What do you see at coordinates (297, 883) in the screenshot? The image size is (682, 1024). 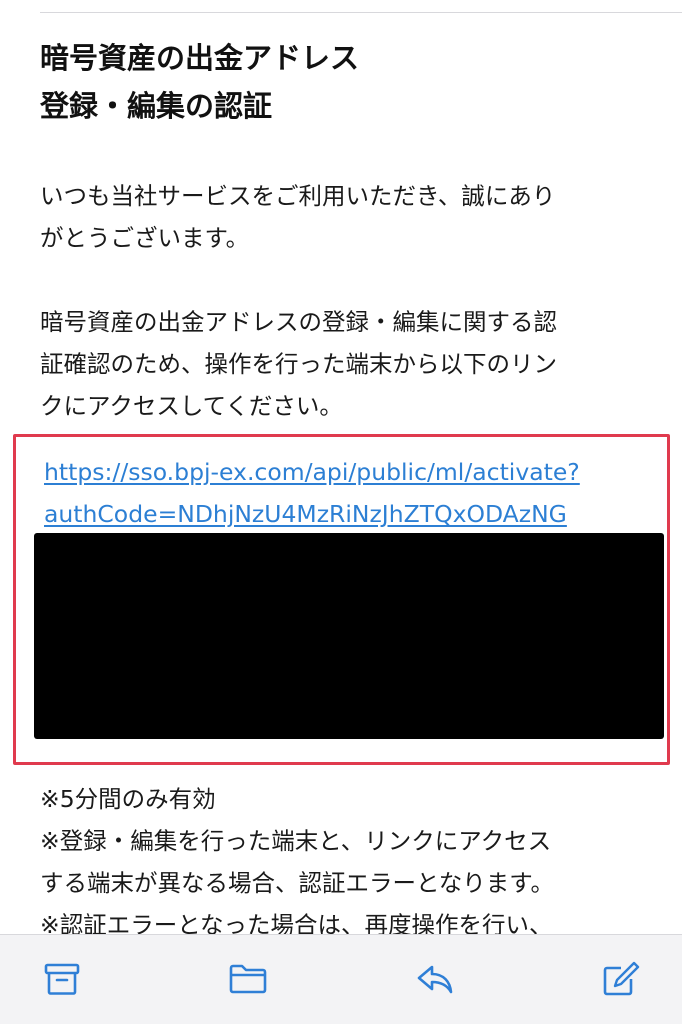 I see `note-line: する端末が異なる場合、認証エラーとなります。` at bounding box center [297, 883].